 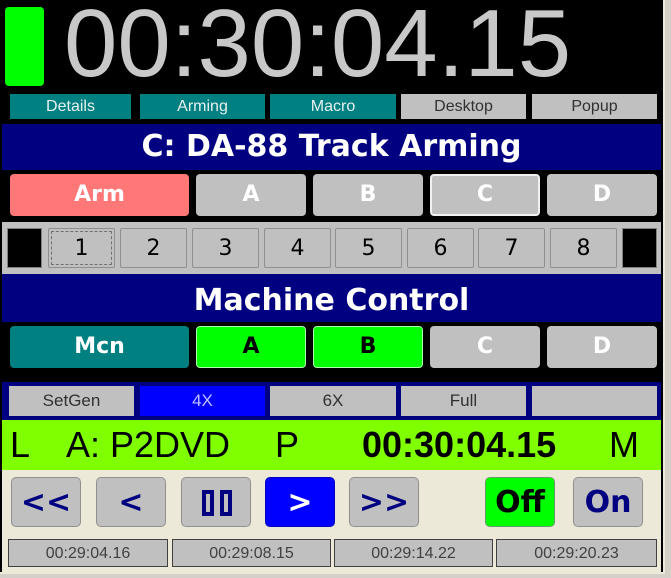 What do you see at coordinates (333, 106) in the screenshot?
I see `tab-macro: Macro` at bounding box center [333, 106].